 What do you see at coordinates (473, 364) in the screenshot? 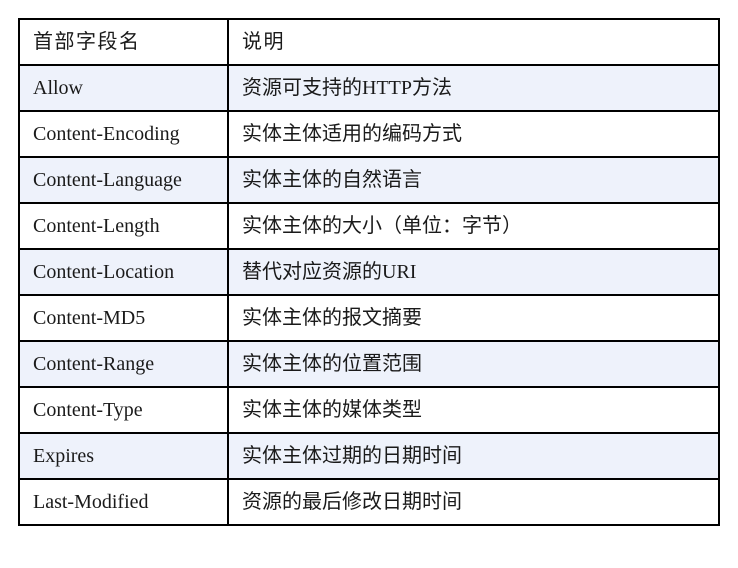
I see `cell-description: 实体主体的位置范围` at bounding box center [473, 364].